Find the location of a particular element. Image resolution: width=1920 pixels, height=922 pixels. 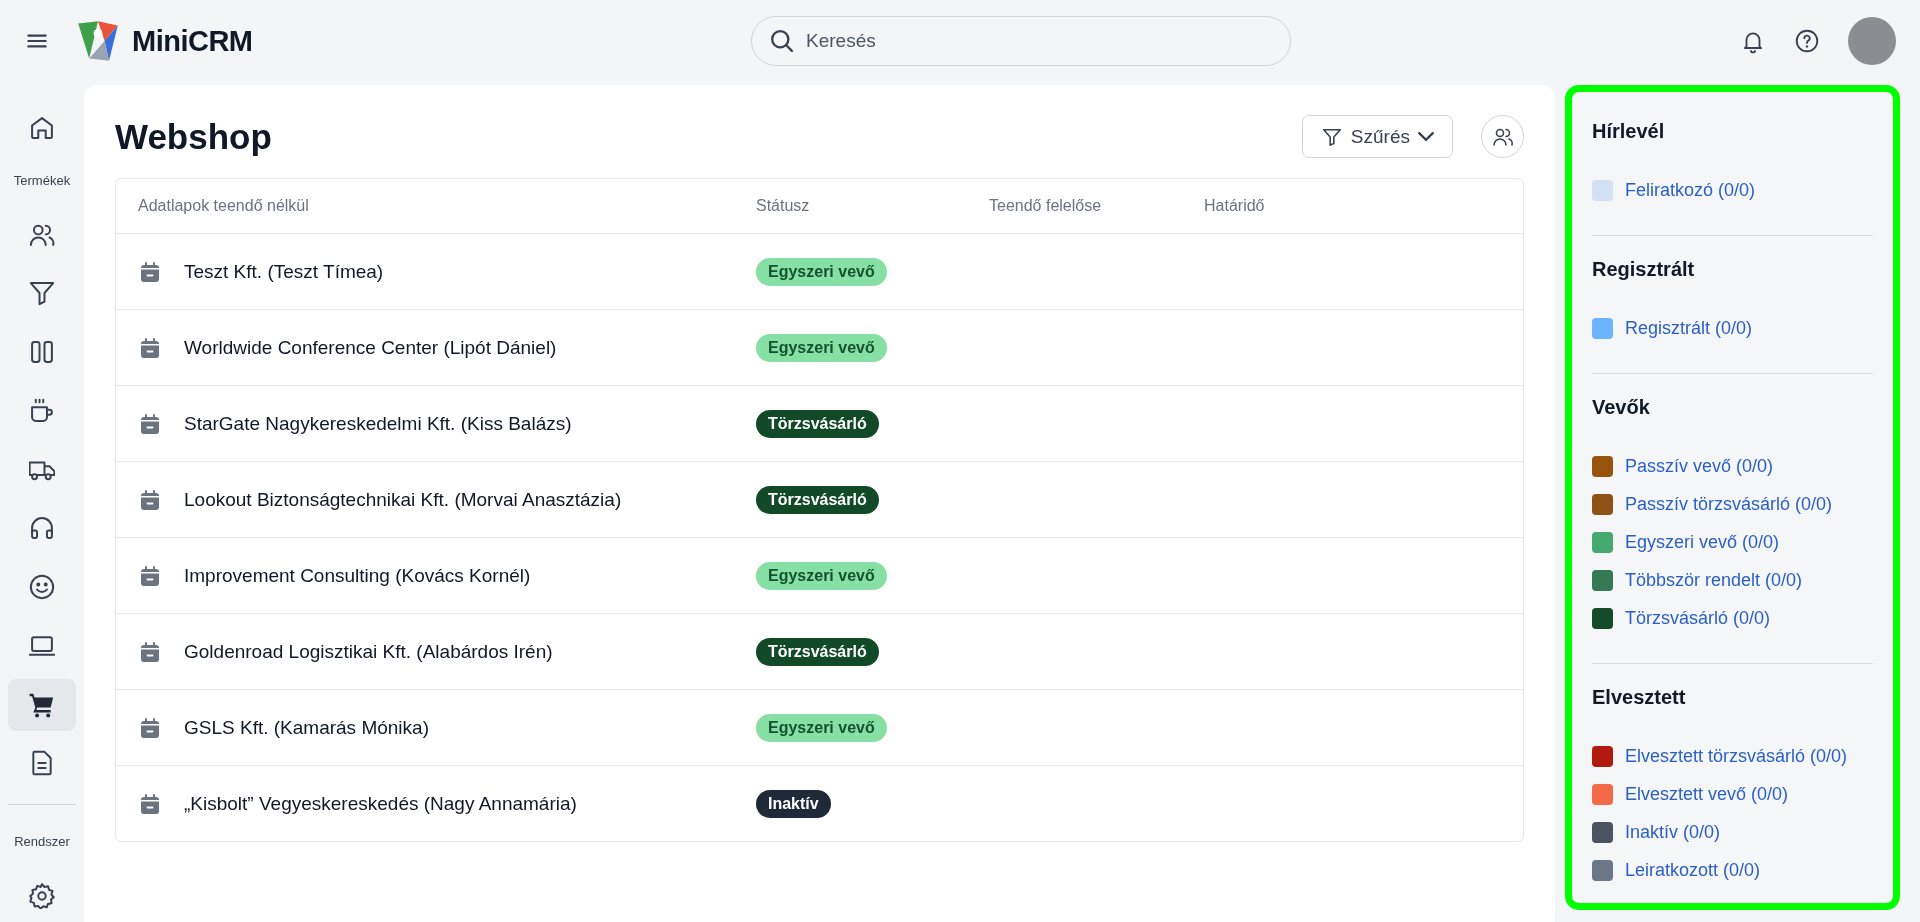

help-icon is located at coordinates (1807, 41).